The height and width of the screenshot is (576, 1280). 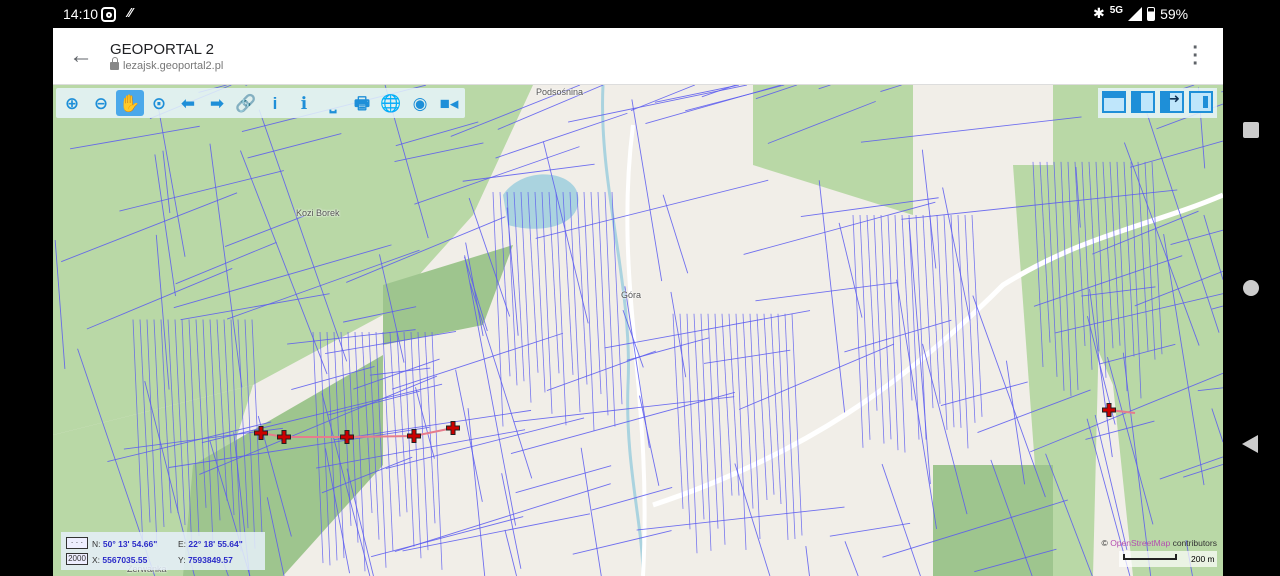 I want to click on panel-export-icon: ➜, so click(x=1172, y=102).